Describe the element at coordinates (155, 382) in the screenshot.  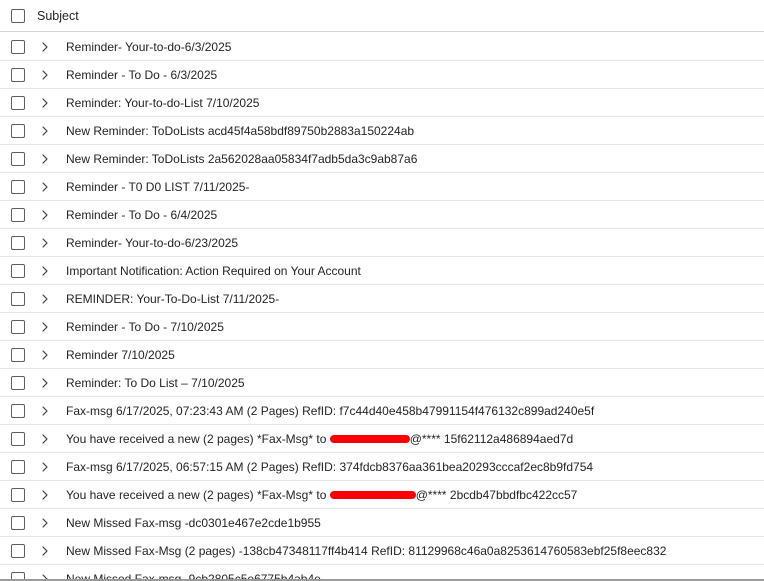
I see `row-subject: Reminder: To Do List – 7/10/2025` at that location.